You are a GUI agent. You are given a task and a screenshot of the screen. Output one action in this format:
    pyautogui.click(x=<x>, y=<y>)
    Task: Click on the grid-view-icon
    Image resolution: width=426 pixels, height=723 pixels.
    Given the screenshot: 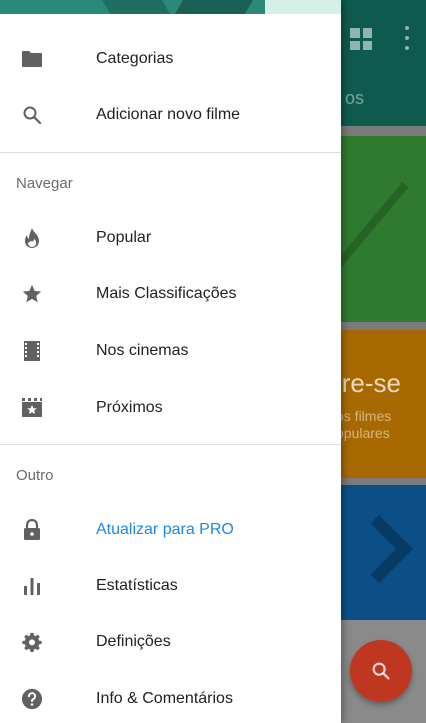 What is the action you would take?
    pyautogui.click(x=361, y=39)
    